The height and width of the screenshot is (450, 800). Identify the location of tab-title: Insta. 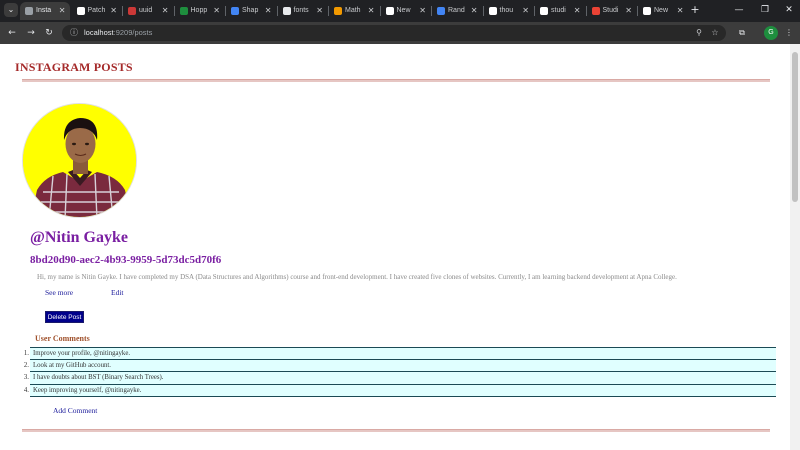
(44, 10).